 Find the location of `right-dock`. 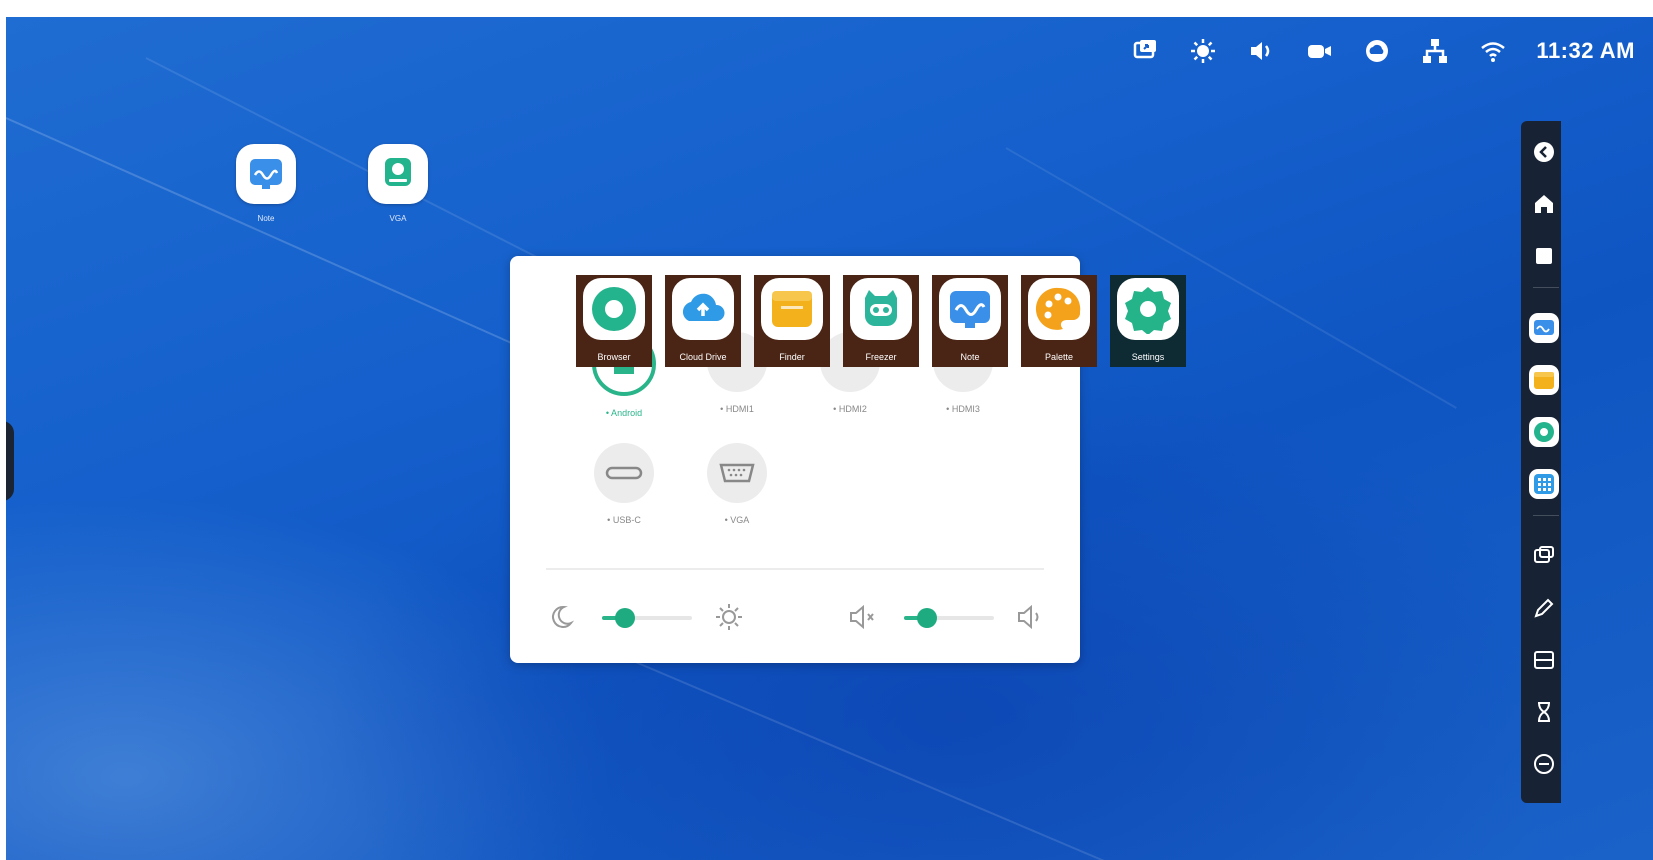

right-dock is located at coordinates (1541, 462).